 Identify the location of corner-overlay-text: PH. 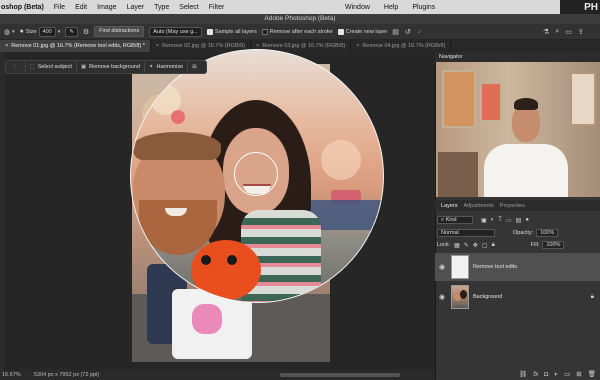
(580, 7).